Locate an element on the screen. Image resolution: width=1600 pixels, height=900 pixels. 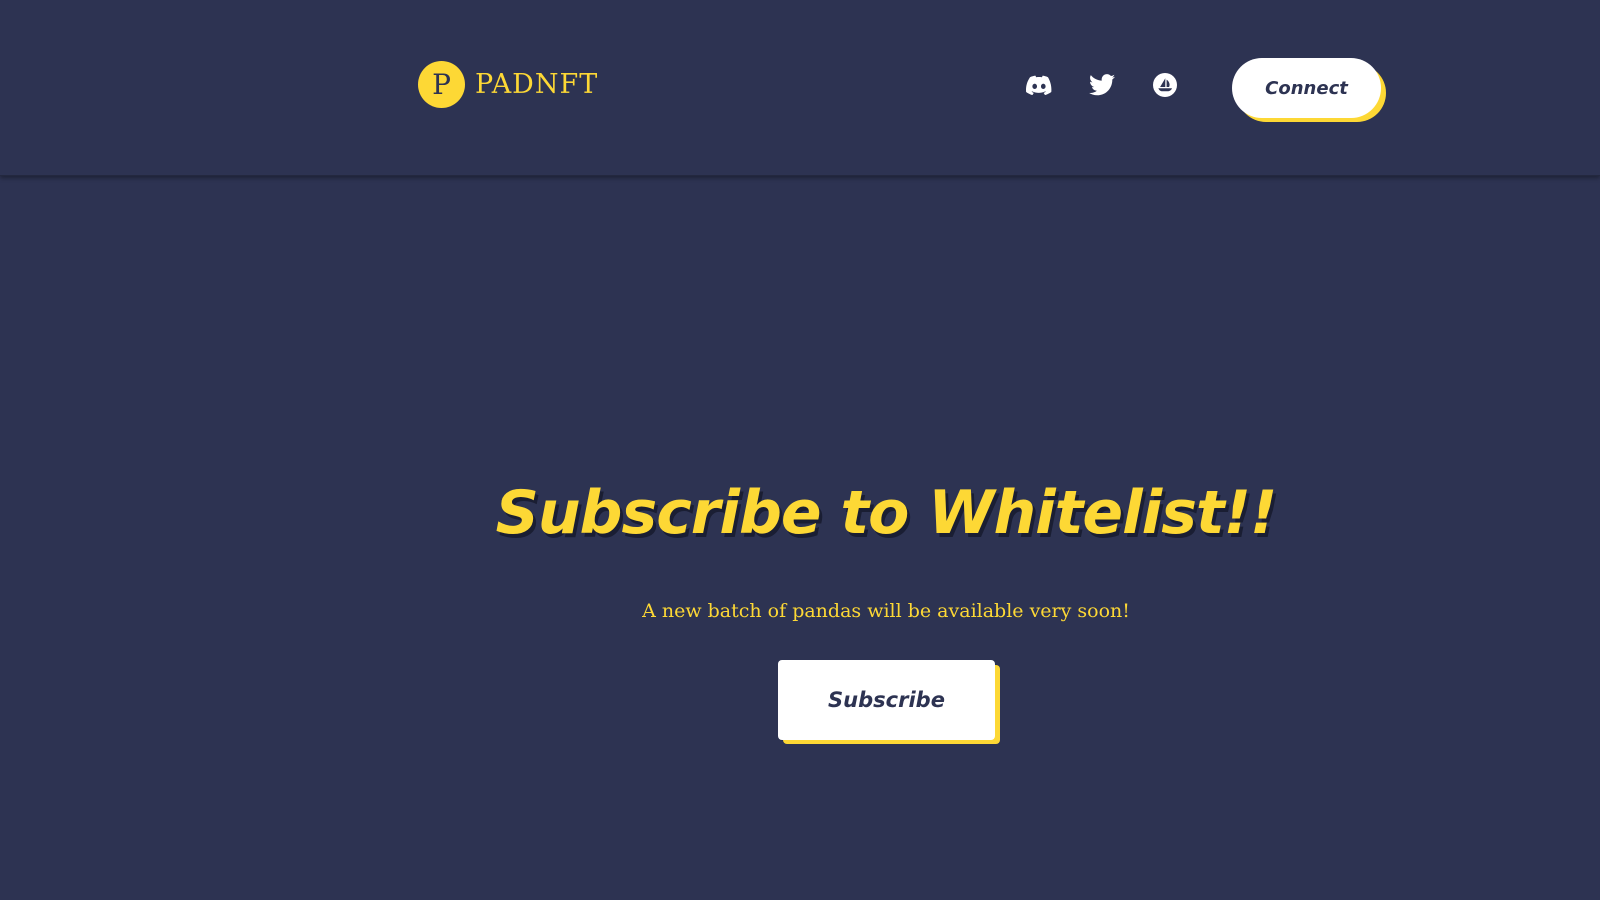
discord-link is located at coordinates (1039, 85).